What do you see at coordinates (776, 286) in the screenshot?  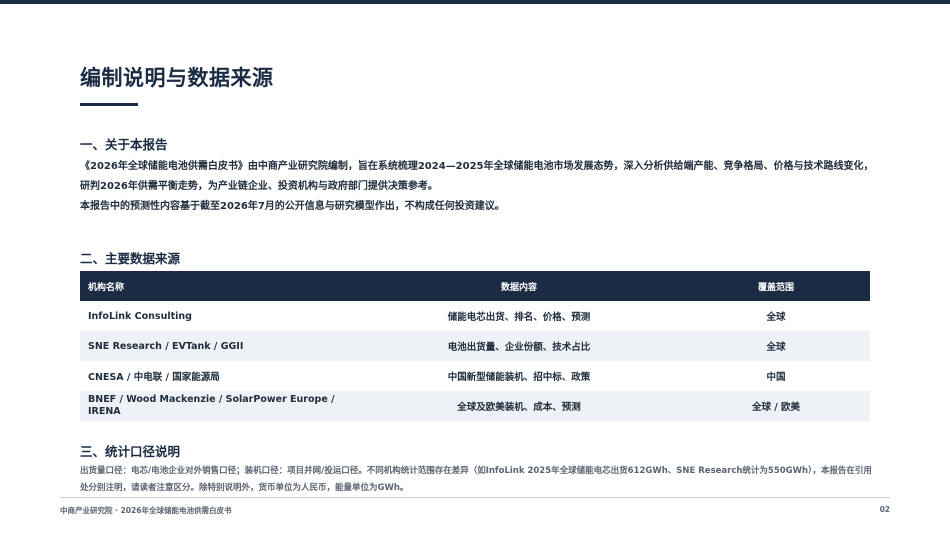 I see `column-header-scope: 覆盖范围` at bounding box center [776, 286].